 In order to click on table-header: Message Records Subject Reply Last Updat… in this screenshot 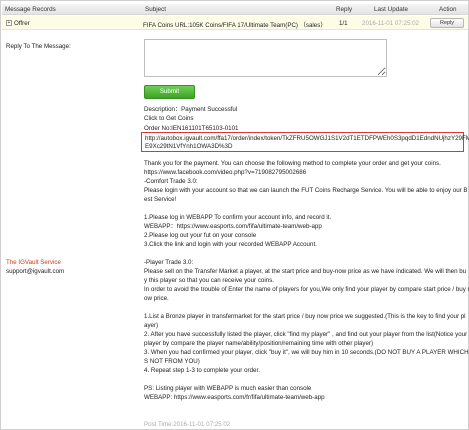, I will do `click(235, 9)`.